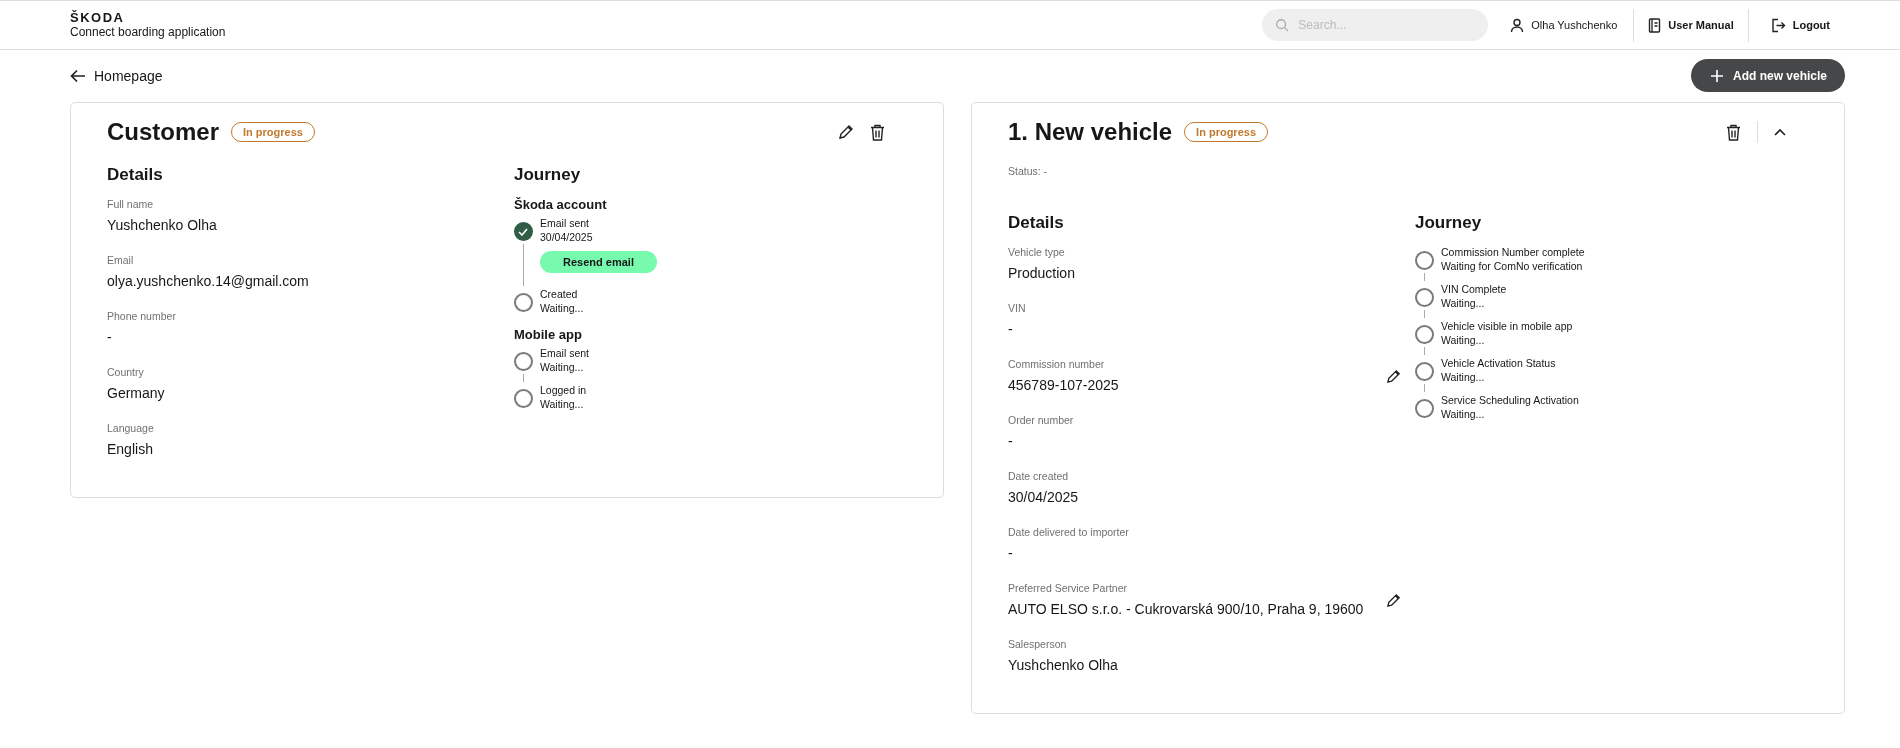 Image resolution: width=1900 pixels, height=748 pixels. Describe the element at coordinates (1063, 385) in the screenshot. I see `field-value: 456789-107-2025` at that location.